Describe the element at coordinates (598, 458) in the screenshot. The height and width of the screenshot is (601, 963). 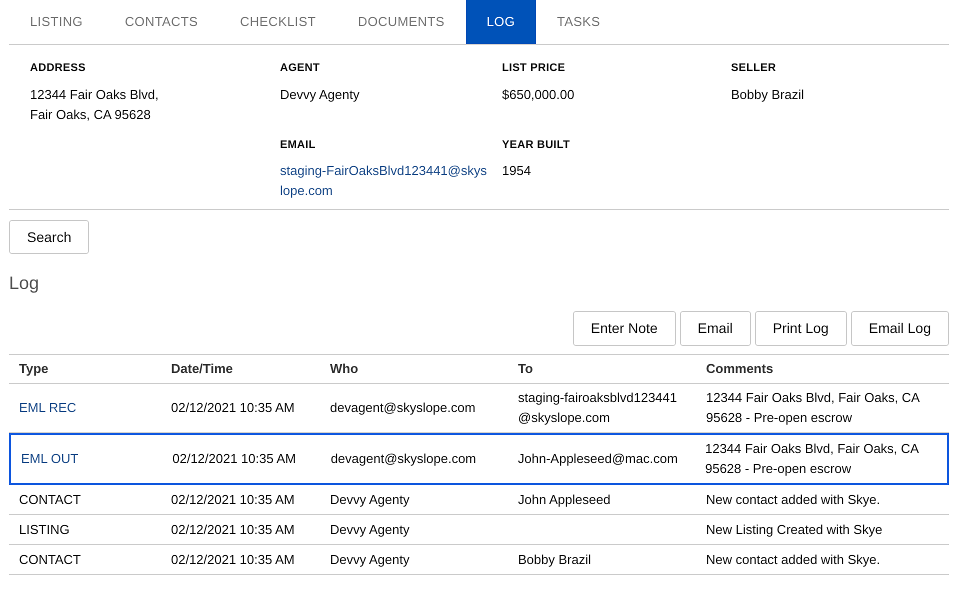
I see `table-cell: John-Appleseed@mac.com` at that location.